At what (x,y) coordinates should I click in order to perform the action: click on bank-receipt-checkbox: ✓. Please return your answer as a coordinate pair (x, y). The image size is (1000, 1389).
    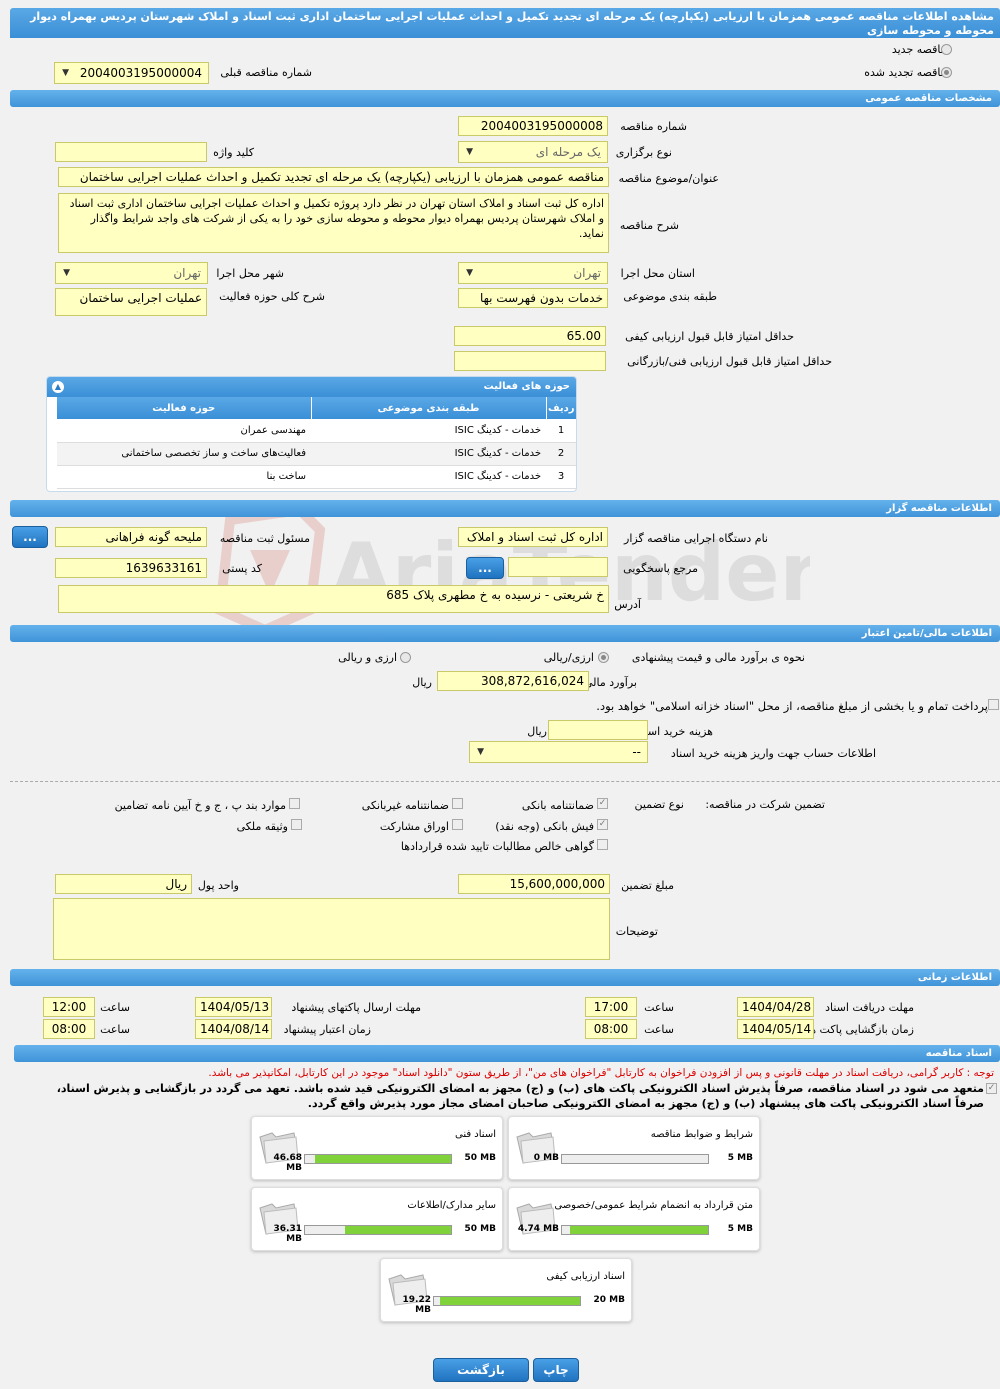
    Looking at the image, I should click on (602, 824).